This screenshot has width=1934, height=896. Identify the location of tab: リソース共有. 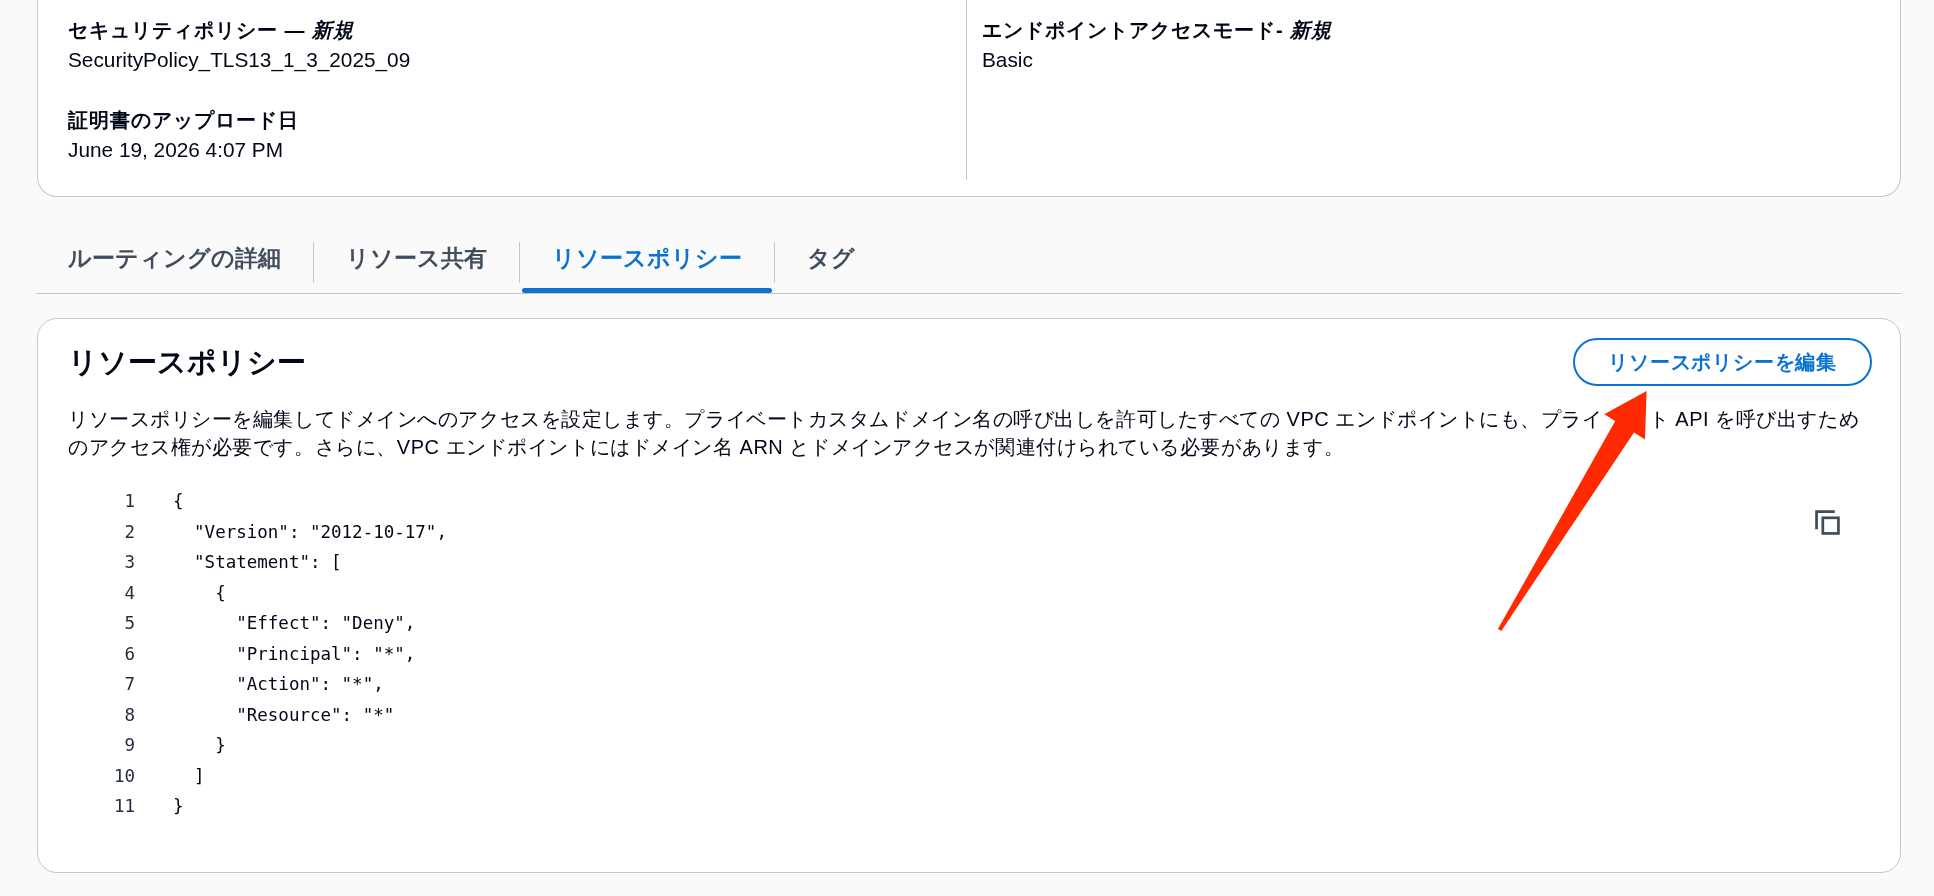
(416, 261).